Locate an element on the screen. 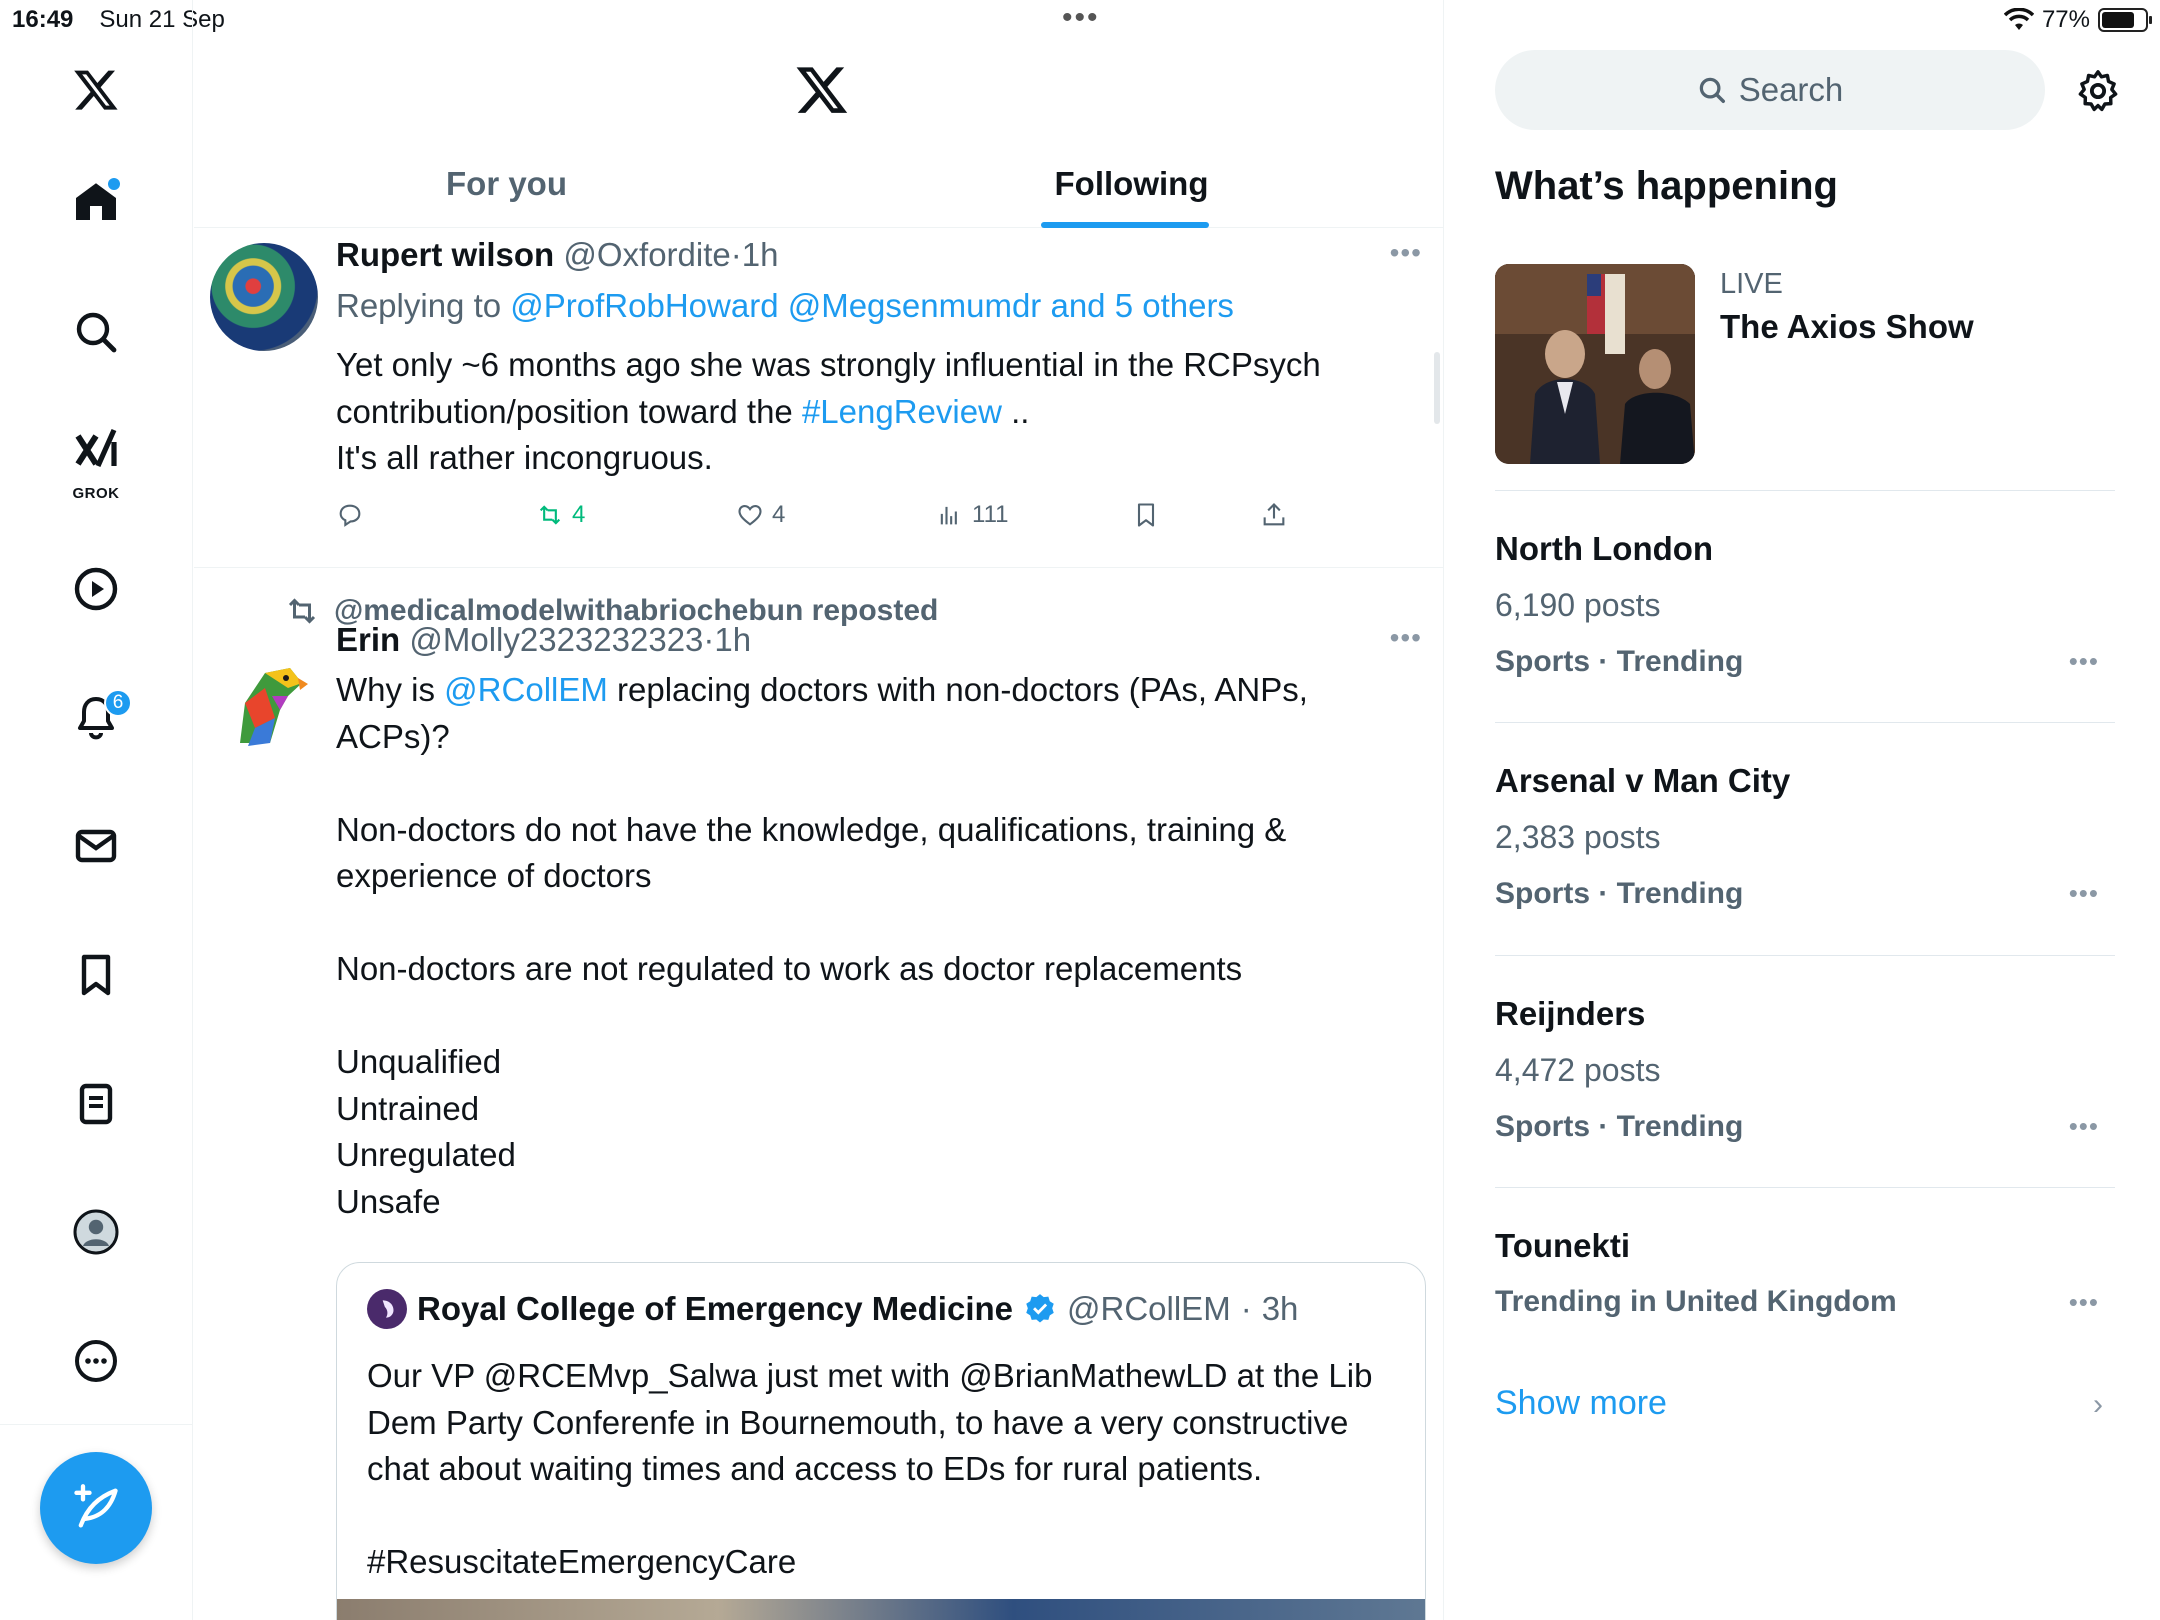  tweet-header: Erin @Molly2323232323·1h is located at coordinates (543, 640).